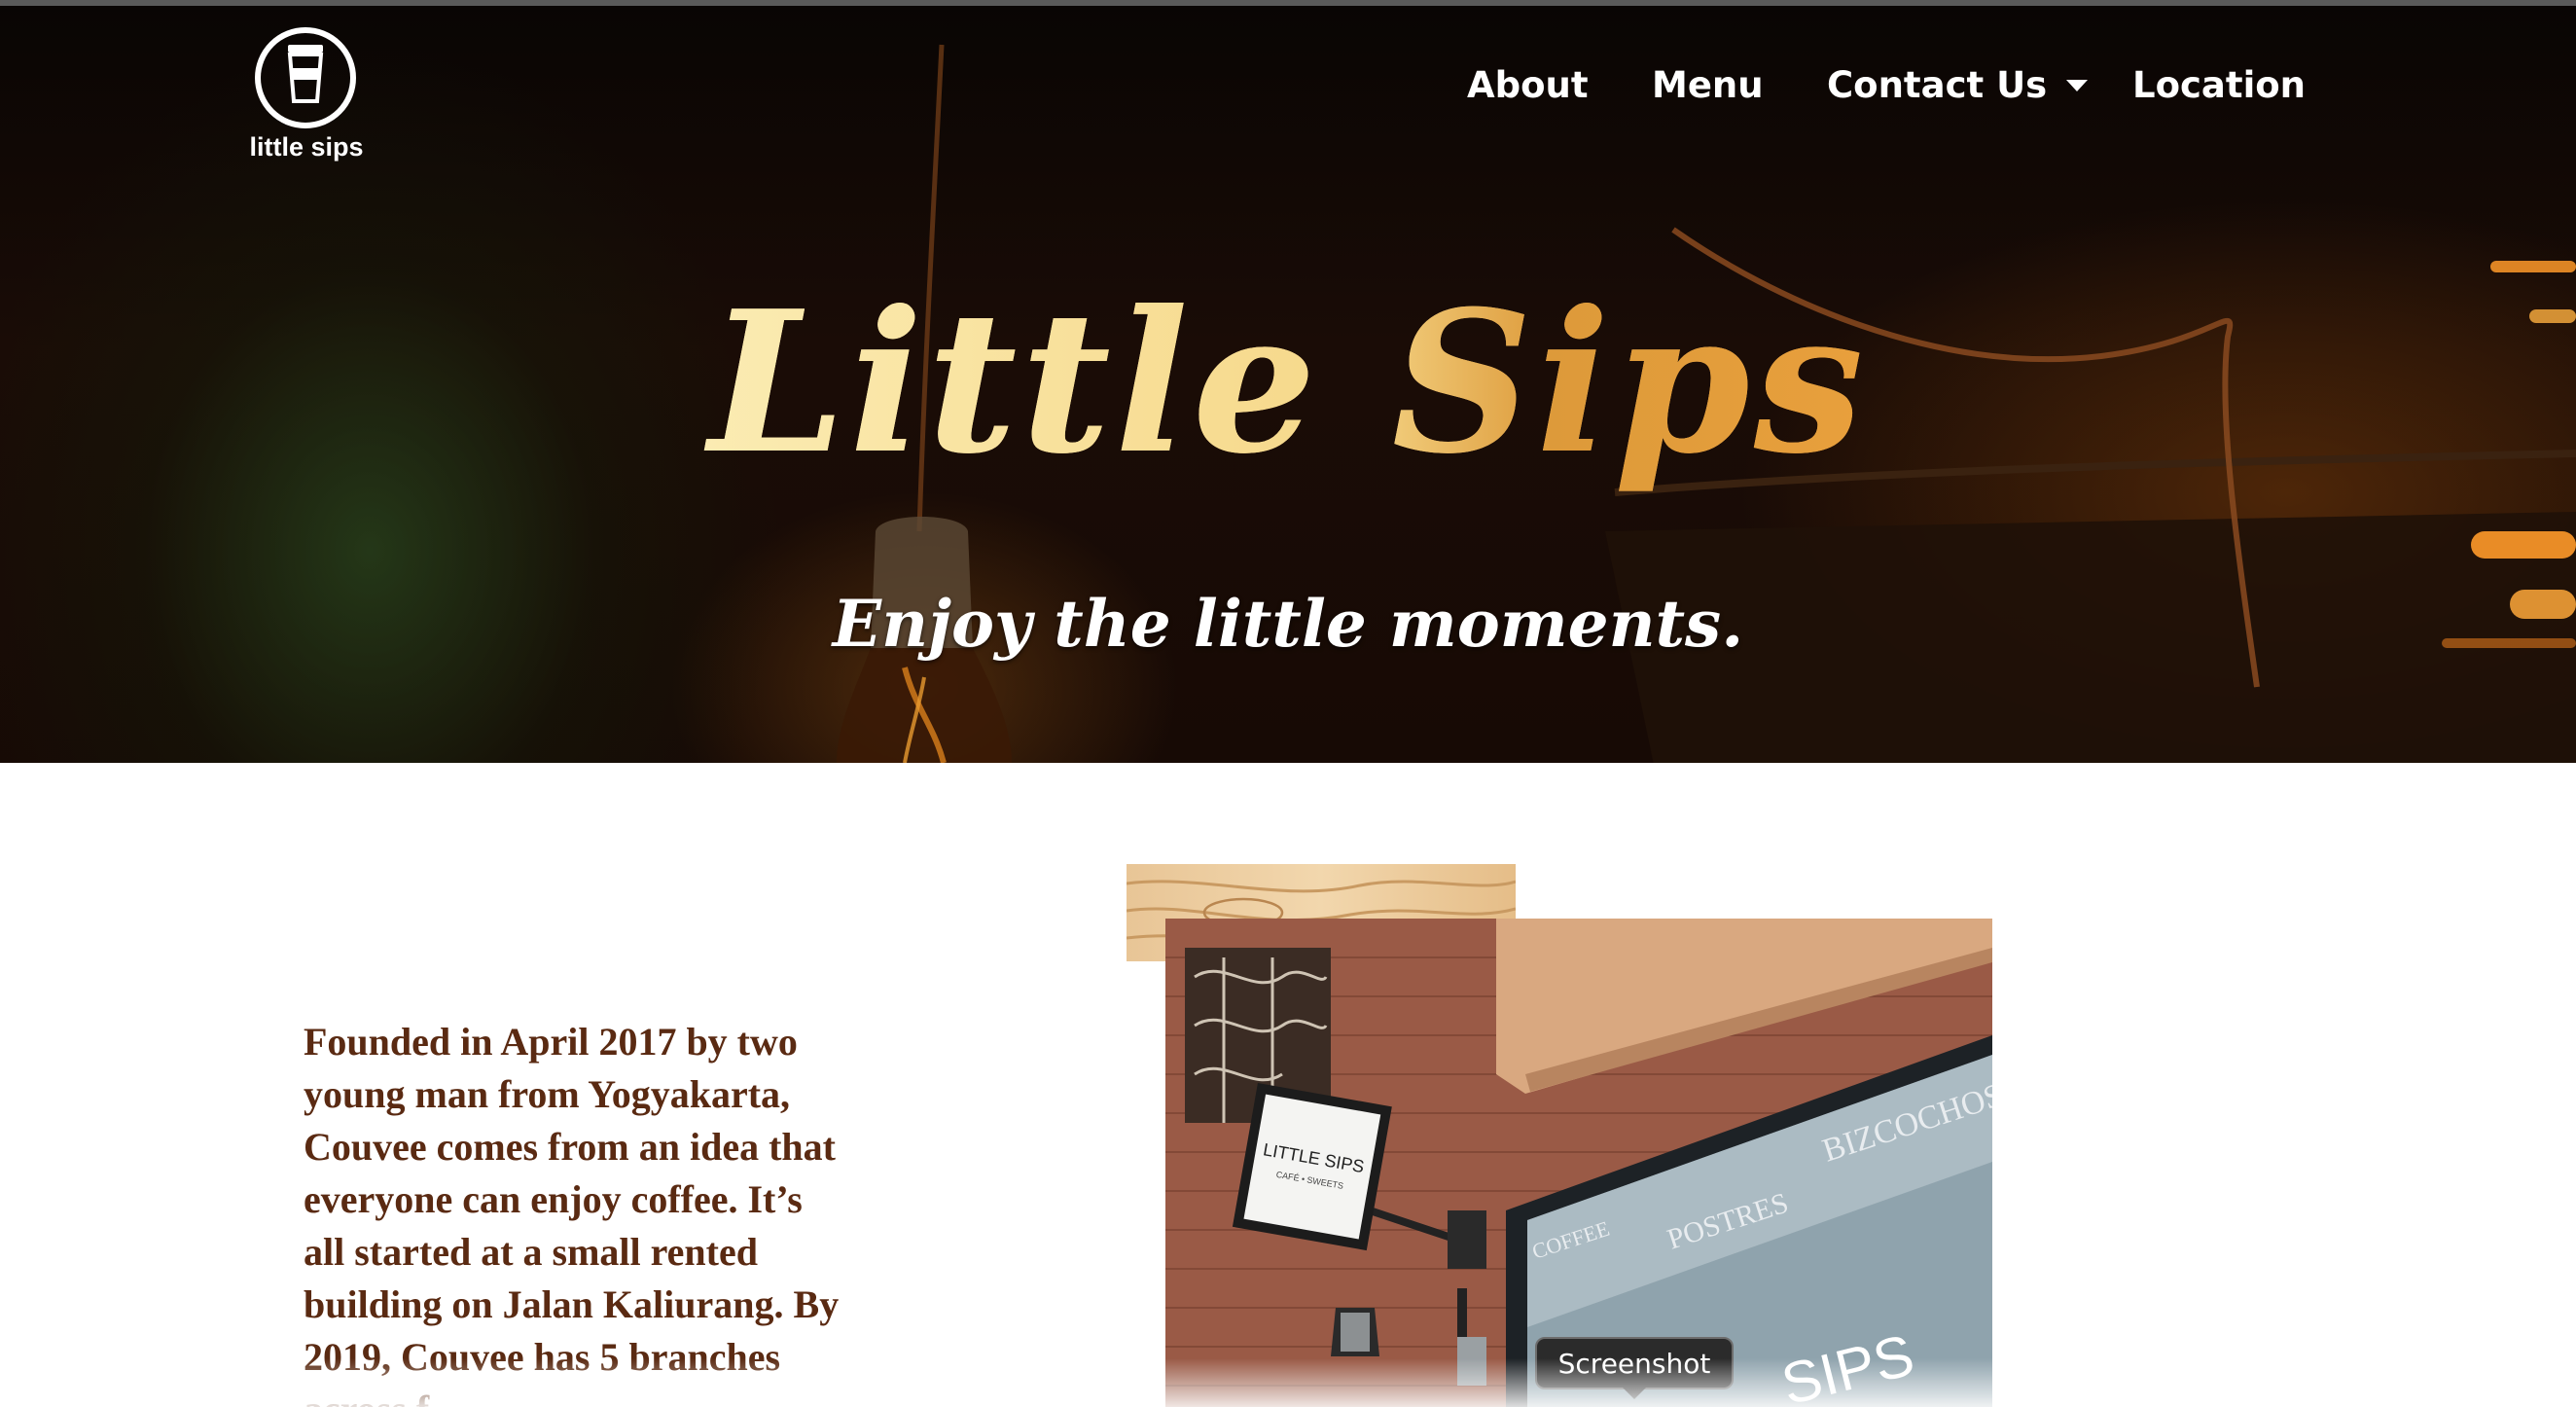  I want to click on hero-subtitle: Enjoy the little moments., so click(1288, 624).